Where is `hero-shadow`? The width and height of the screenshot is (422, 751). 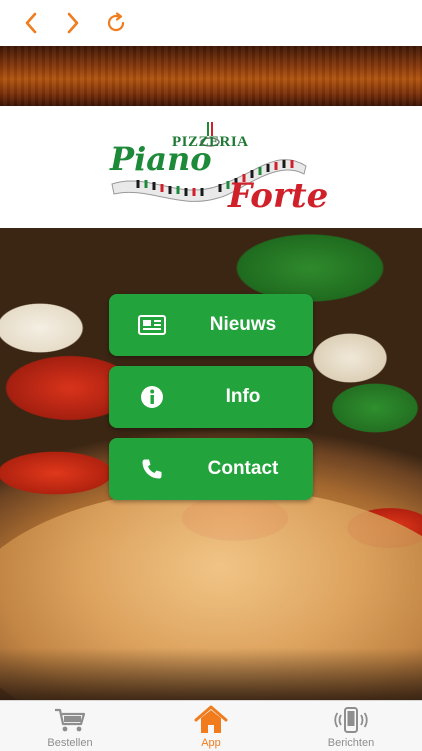
hero-shadow is located at coordinates (211, 674).